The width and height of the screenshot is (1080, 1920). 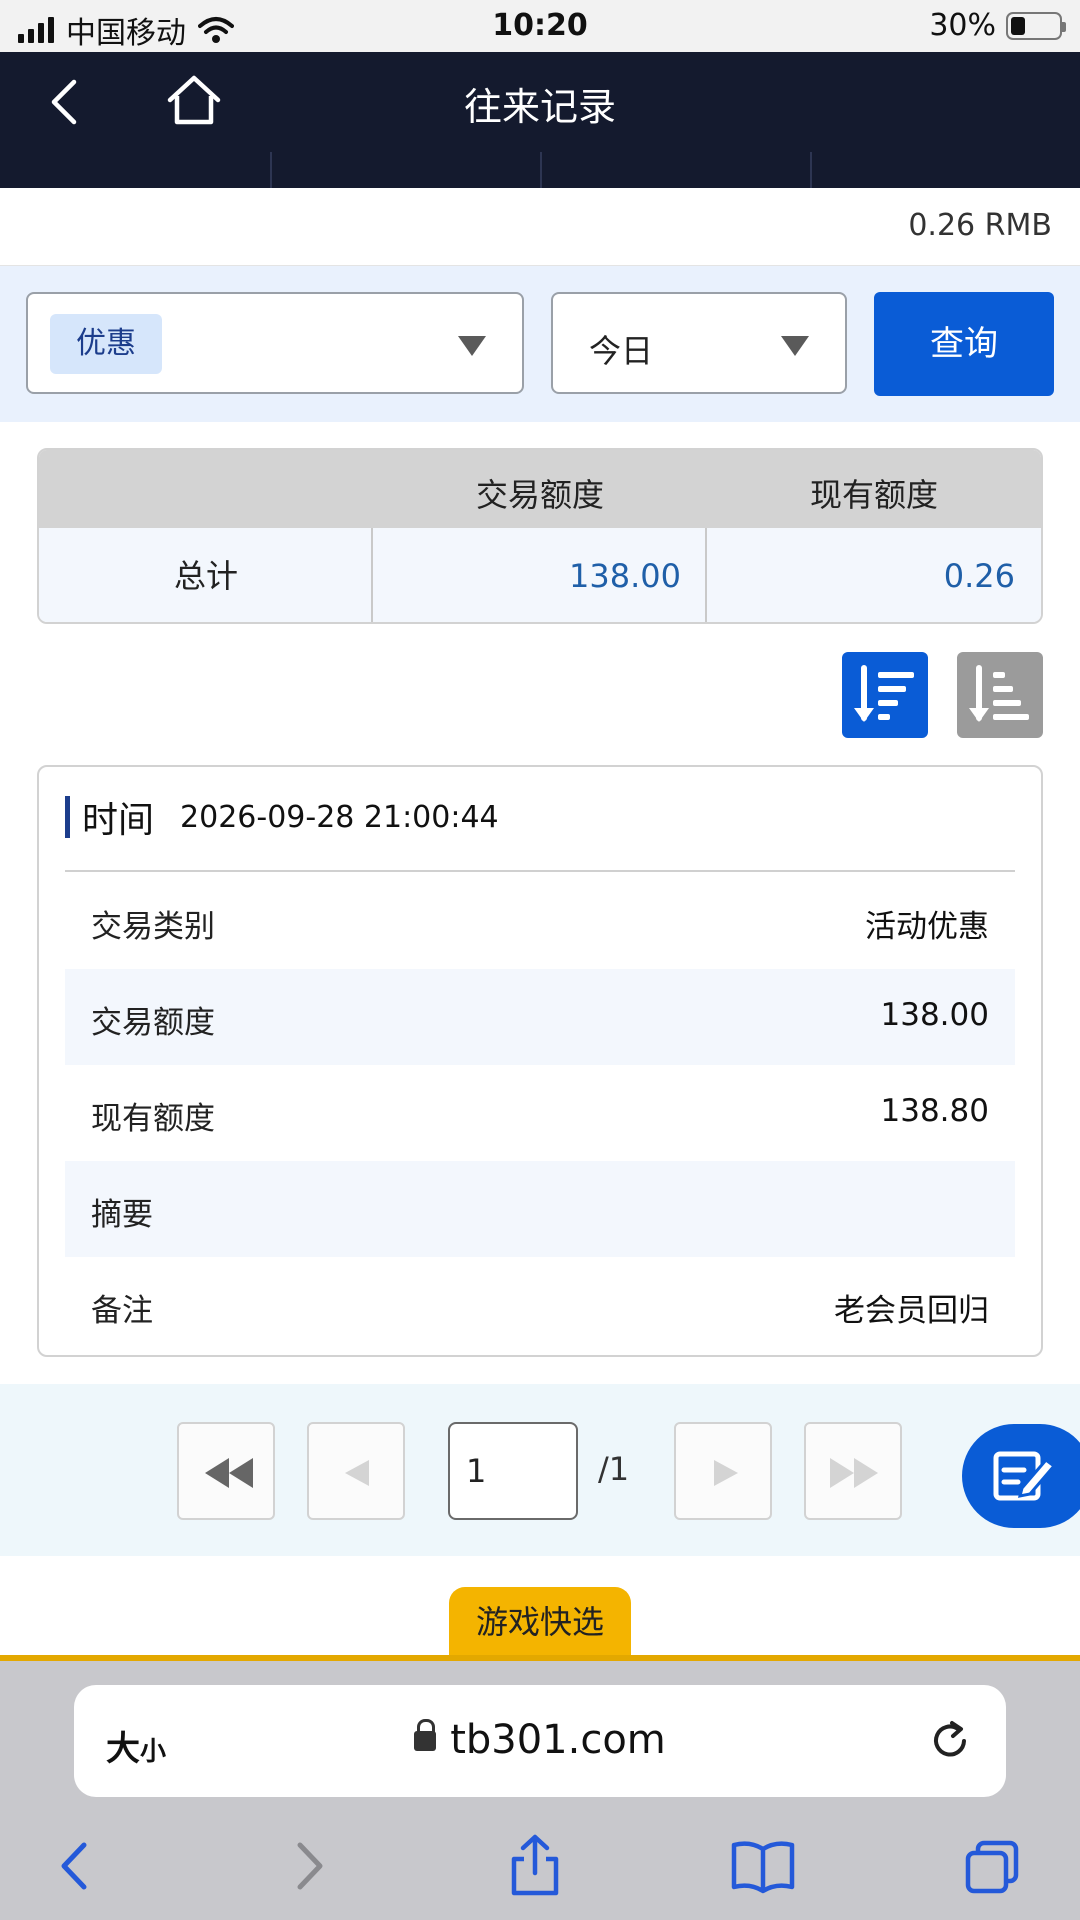 I want to click on last-page-button, so click(x=853, y=1471).